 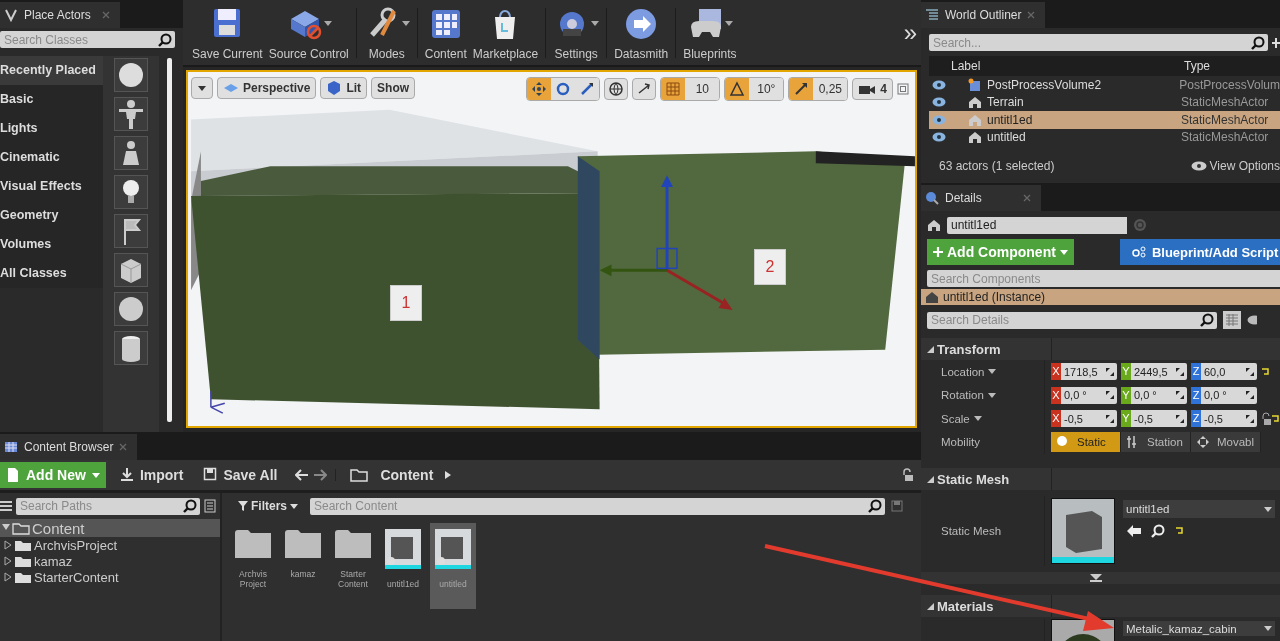 What do you see at coordinates (1156, 442) in the screenshot?
I see `mobility-option: Station` at bounding box center [1156, 442].